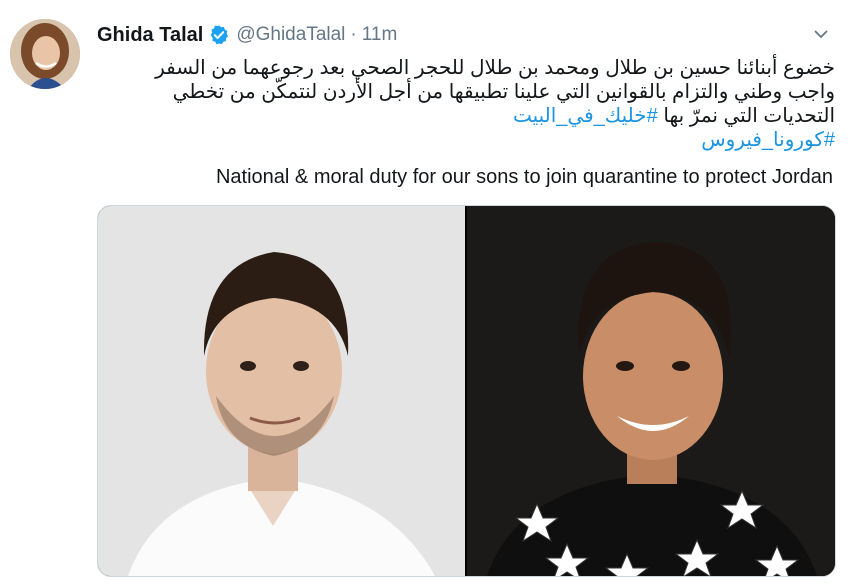  What do you see at coordinates (380, 35) in the screenshot?
I see `timestamp: 11m` at bounding box center [380, 35].